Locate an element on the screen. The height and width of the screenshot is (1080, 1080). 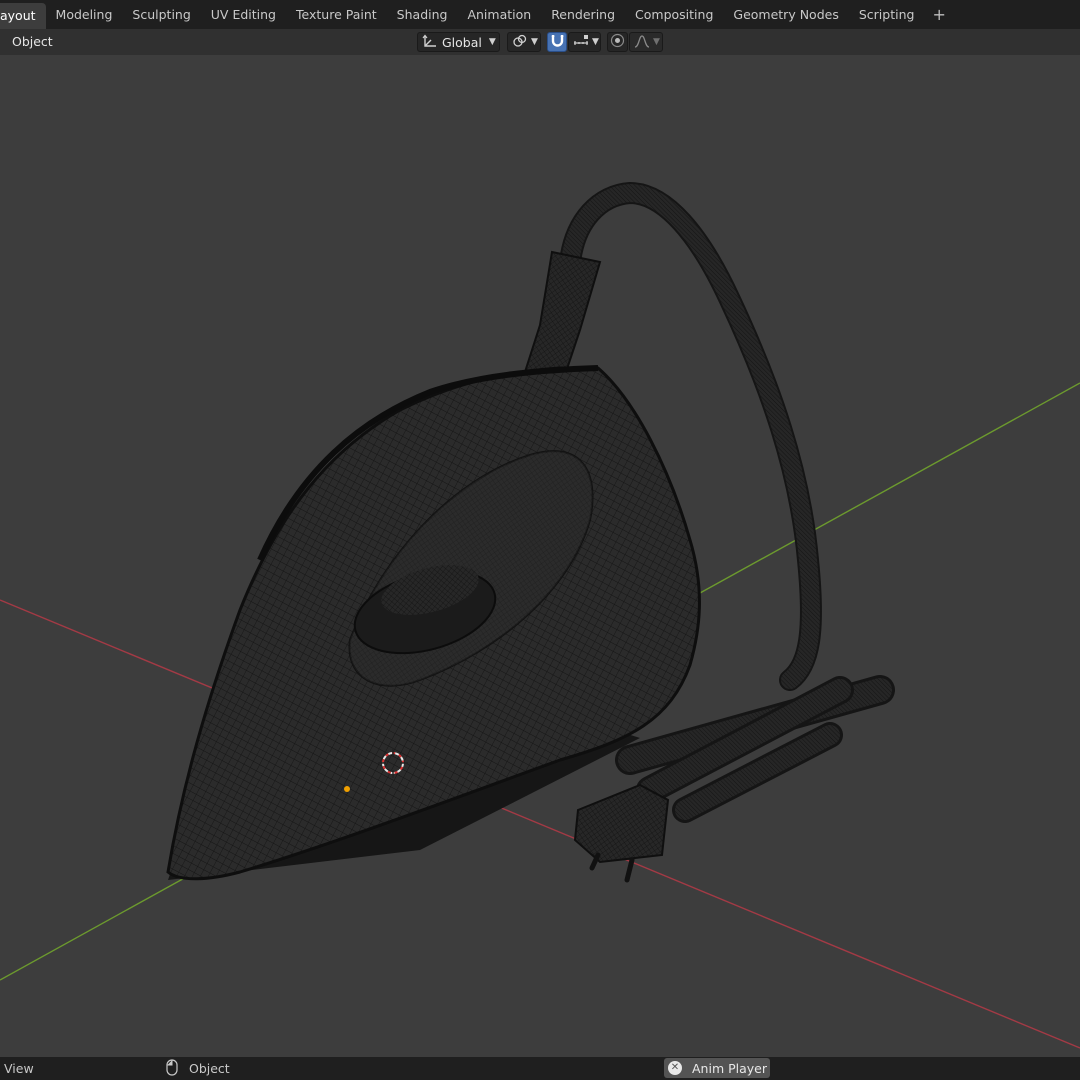
object-origin-dot is located at coordinates (347, 789).